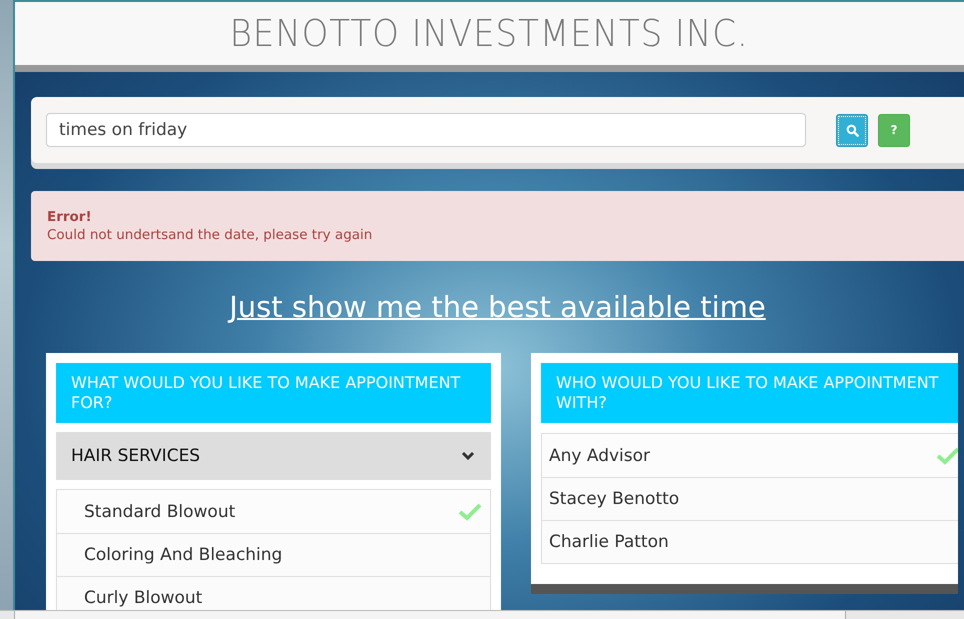 The height and width of the screenshot is (619, 964). Describe the element at coordinates (273, 593) in the screenshot. I see `service-item: Curly Blowout` at that location.